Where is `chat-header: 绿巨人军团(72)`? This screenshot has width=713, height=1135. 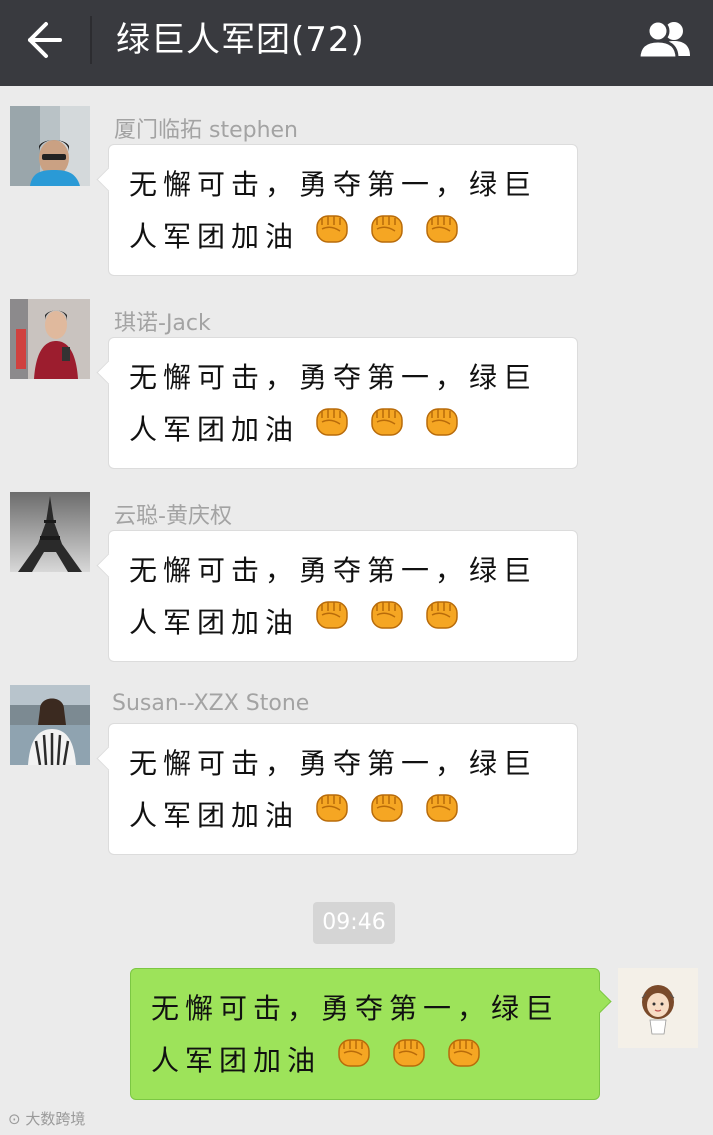
chat-header: 绿巨人军团(72) is located at coordinates (356, 43).